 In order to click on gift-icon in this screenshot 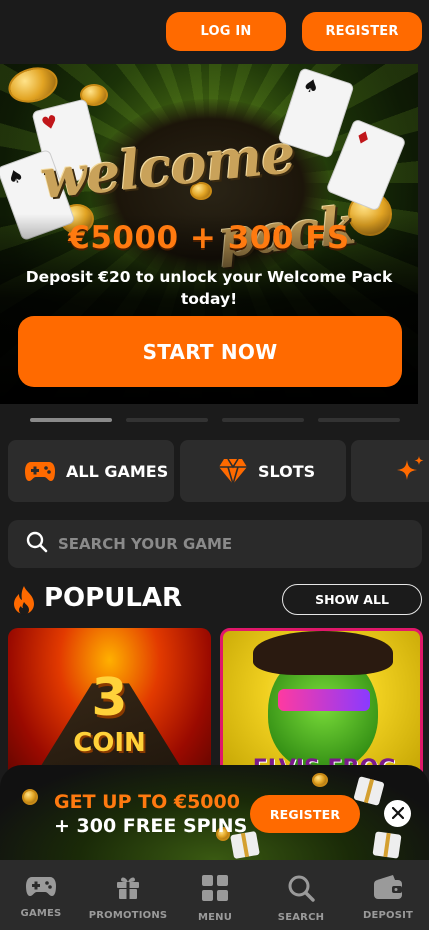, I will do `click(128, 889)`.